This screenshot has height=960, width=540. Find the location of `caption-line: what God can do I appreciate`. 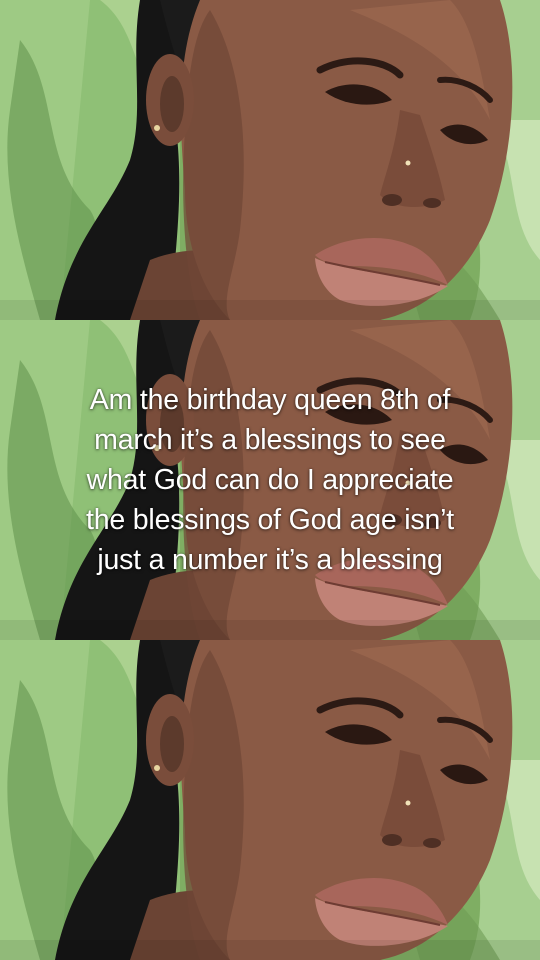

caption-line: what God can do I appreciate is located at coordinates (270, 480).